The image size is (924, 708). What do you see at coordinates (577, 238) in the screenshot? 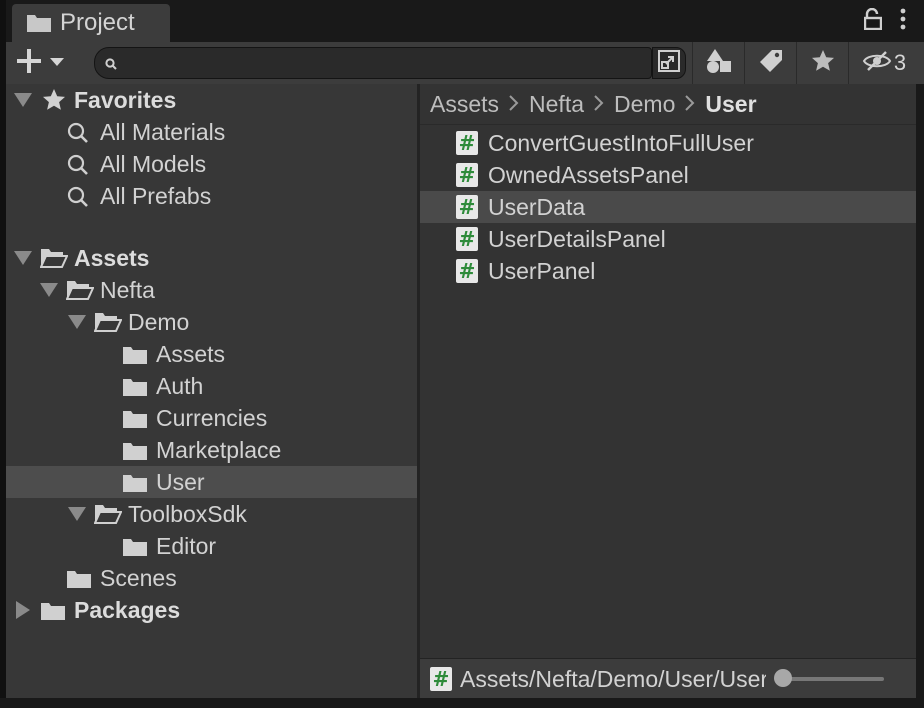
I see `file-name: UserDetailsPanel` at bounding box center [577, 238].